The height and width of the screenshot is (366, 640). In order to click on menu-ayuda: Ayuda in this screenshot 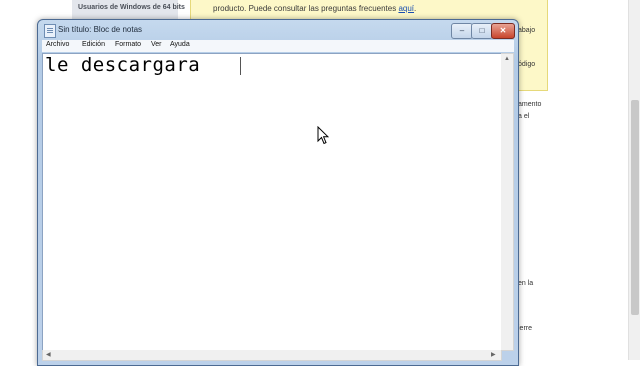, I will do `click(180, 44)`.